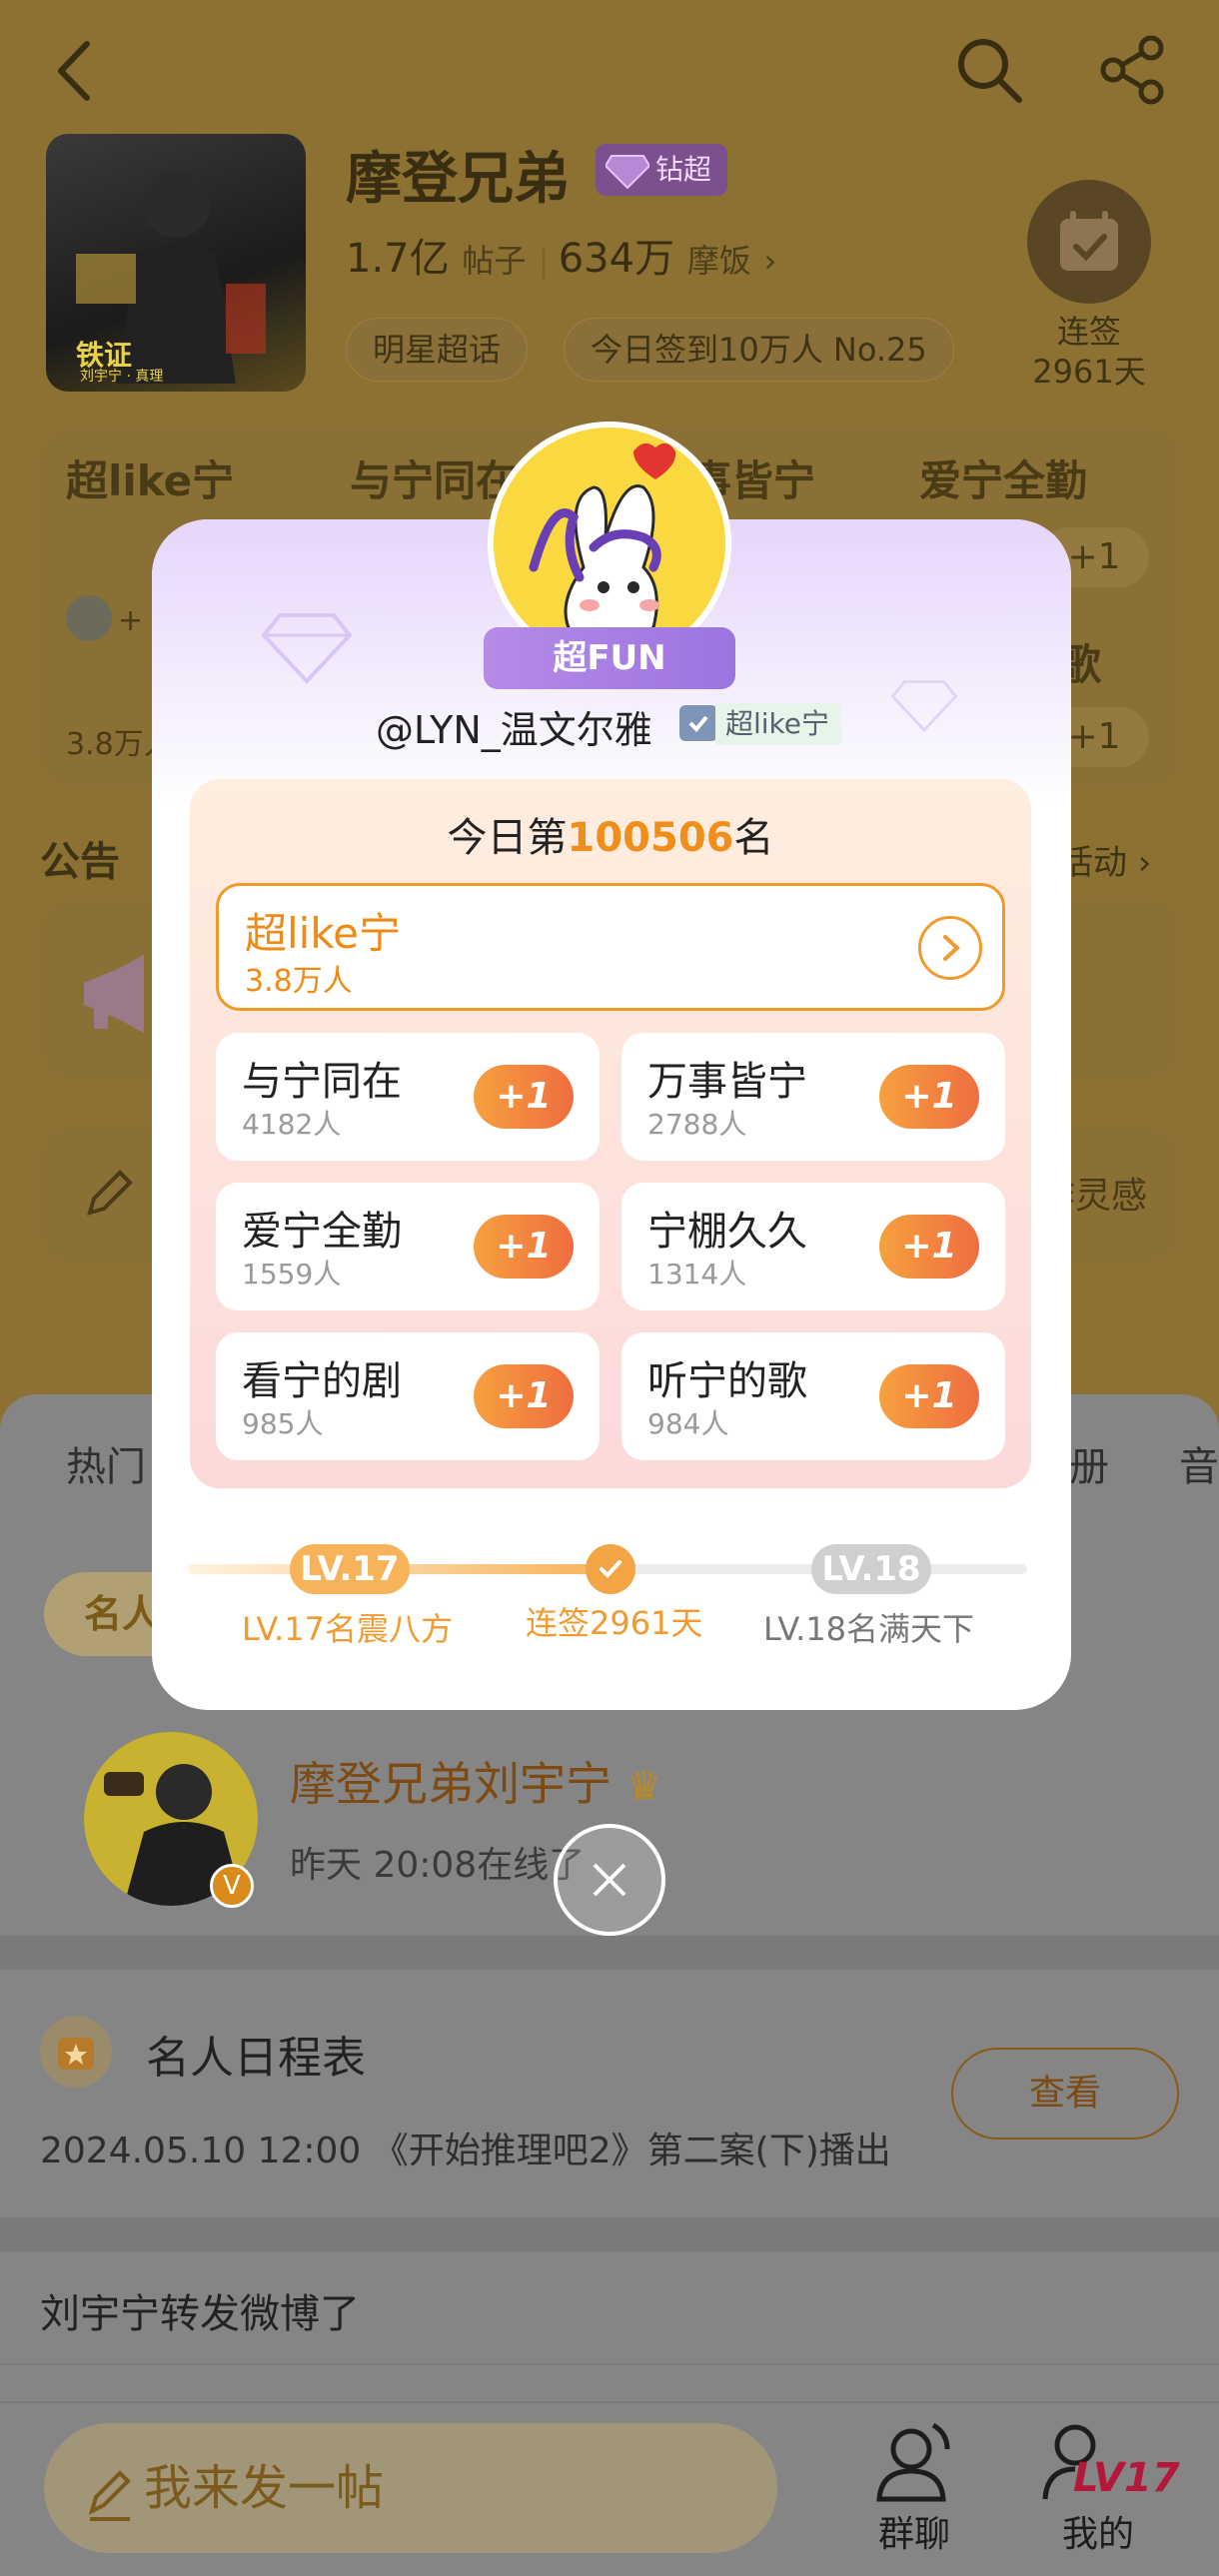 This screenshot has height=2576, width=1219. Describe the element at coordinates (813, 1247) in the screenshot. I see `rank-item: 宁棚久久 1314人 +1` at that location.